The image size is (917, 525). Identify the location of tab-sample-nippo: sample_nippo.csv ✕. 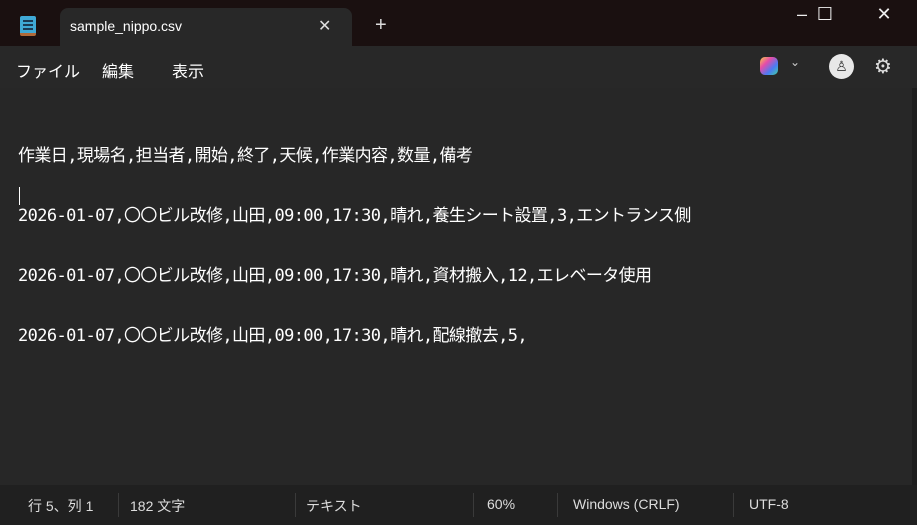
(206, 27).